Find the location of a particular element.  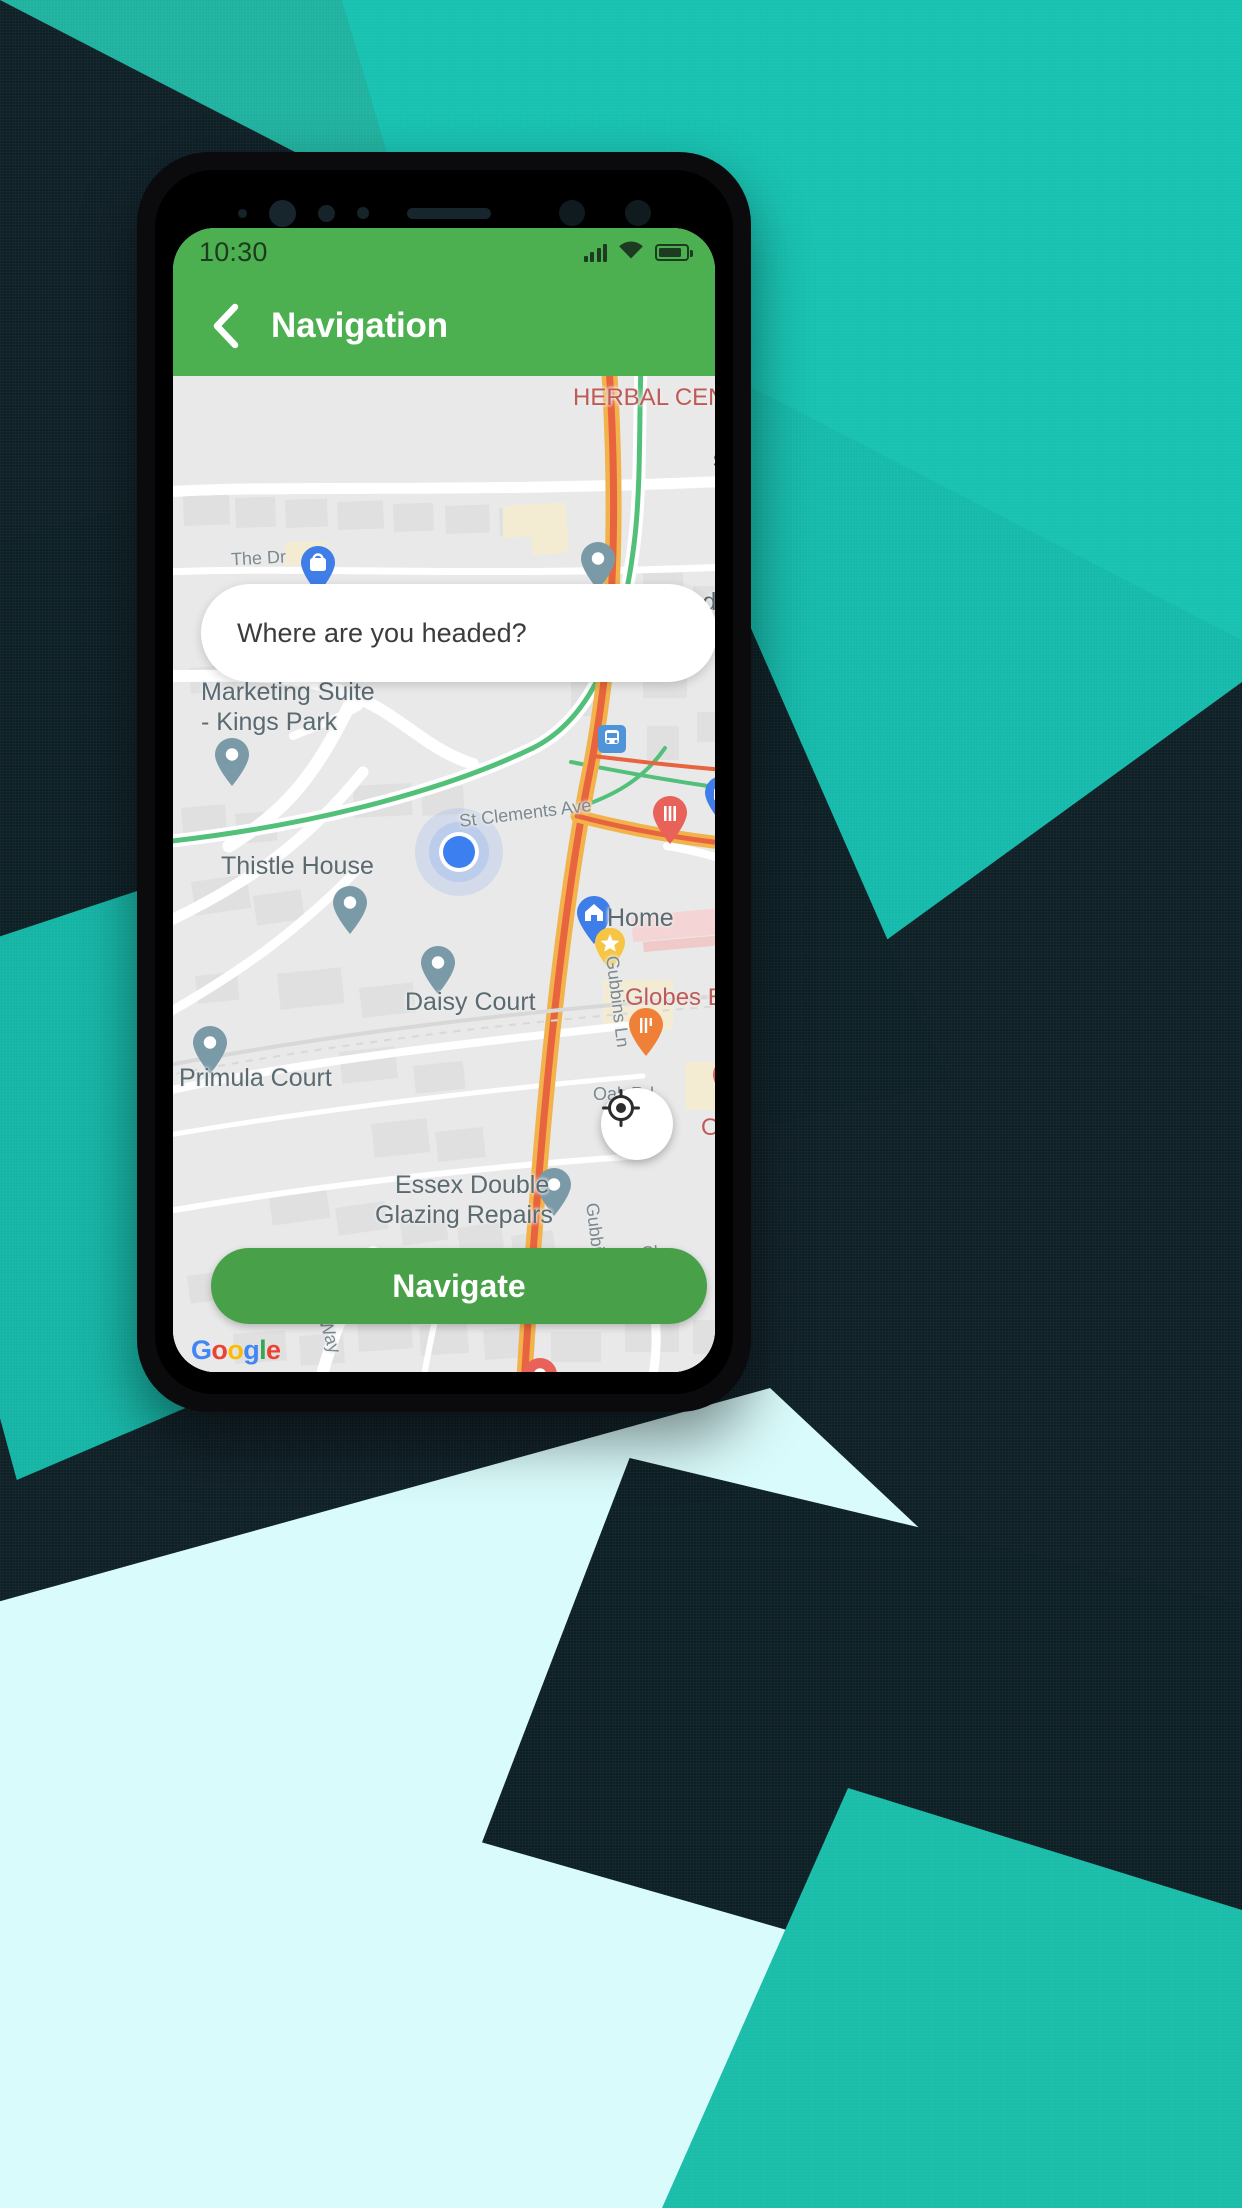

proximity-sensor-icon is located at coordinates (326, 213).